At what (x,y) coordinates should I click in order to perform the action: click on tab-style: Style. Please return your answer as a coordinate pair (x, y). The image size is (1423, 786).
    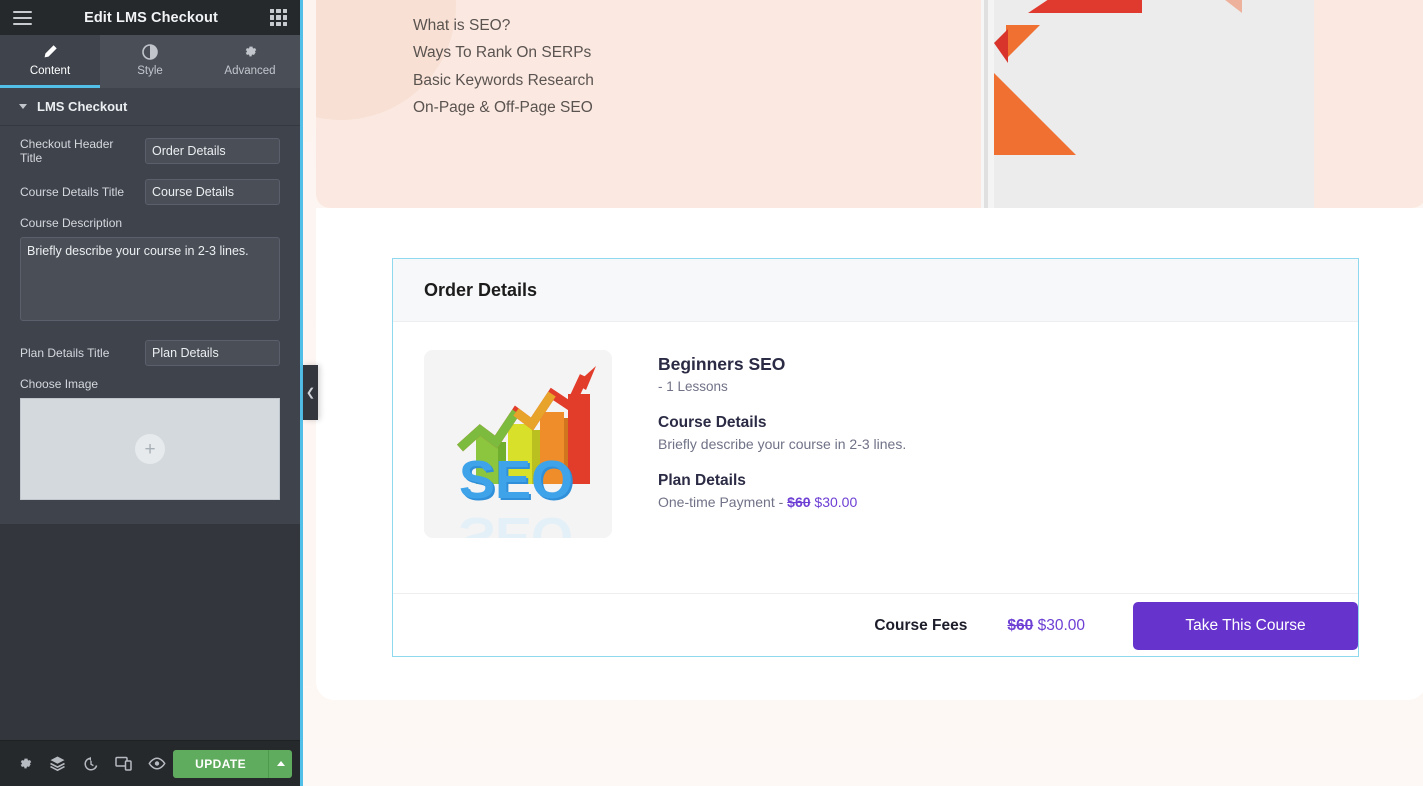
    Looking at the image, I should click on (150, 61).